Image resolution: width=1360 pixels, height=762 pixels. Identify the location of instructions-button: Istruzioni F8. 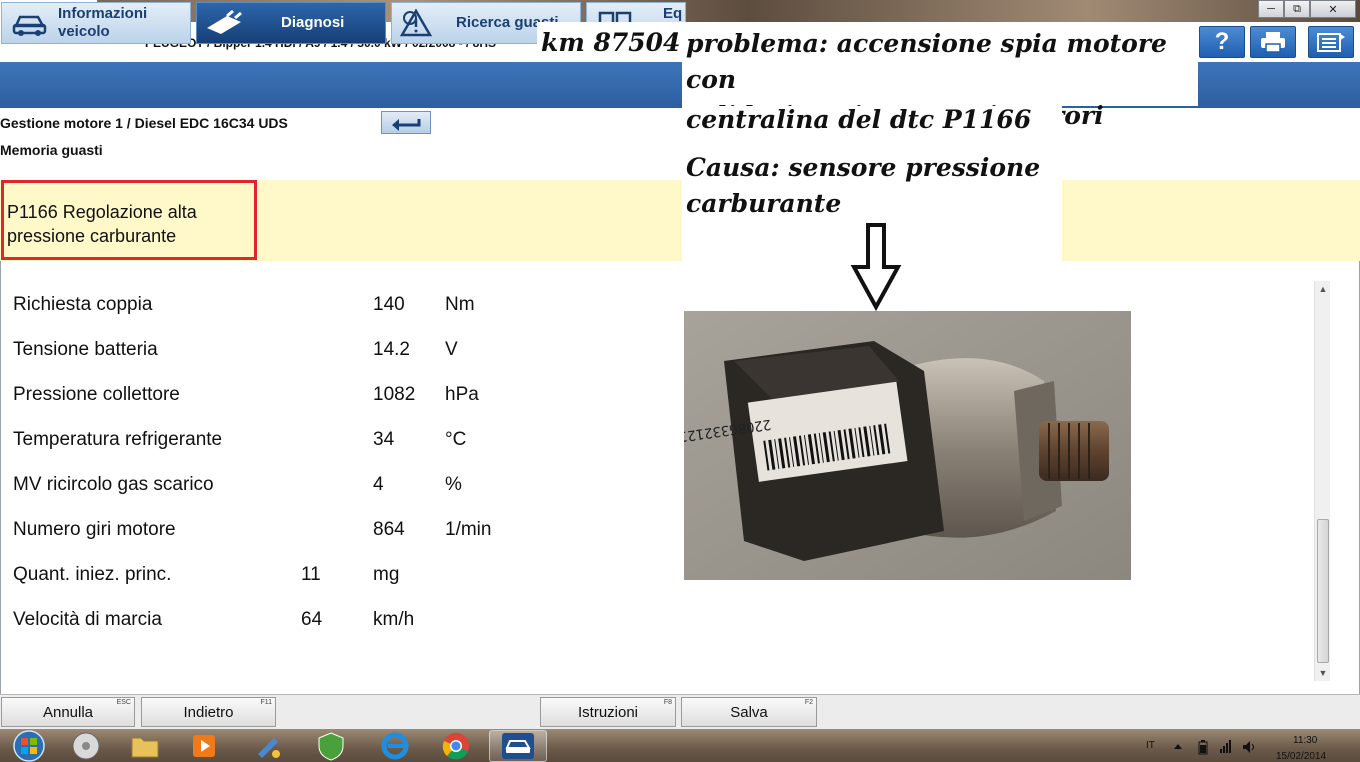
(608, 712).